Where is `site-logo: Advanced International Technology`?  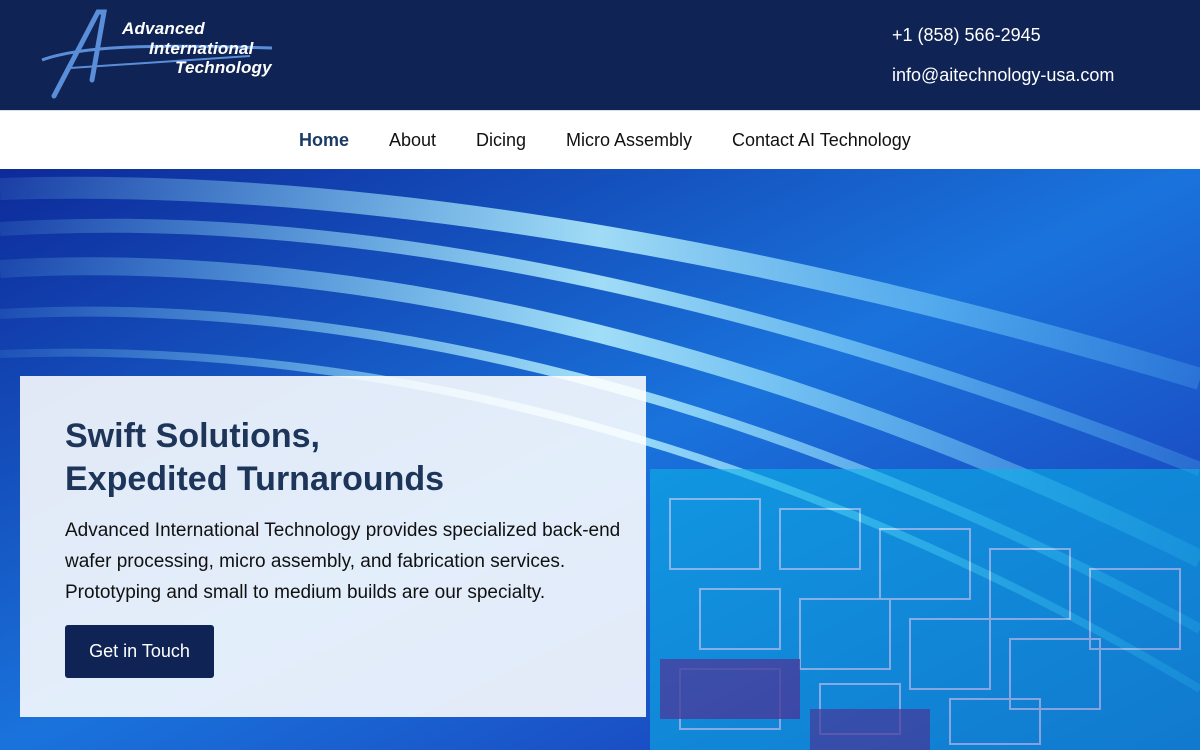
site-logo: Advanced International Technology is located at coordinates (160, 54).